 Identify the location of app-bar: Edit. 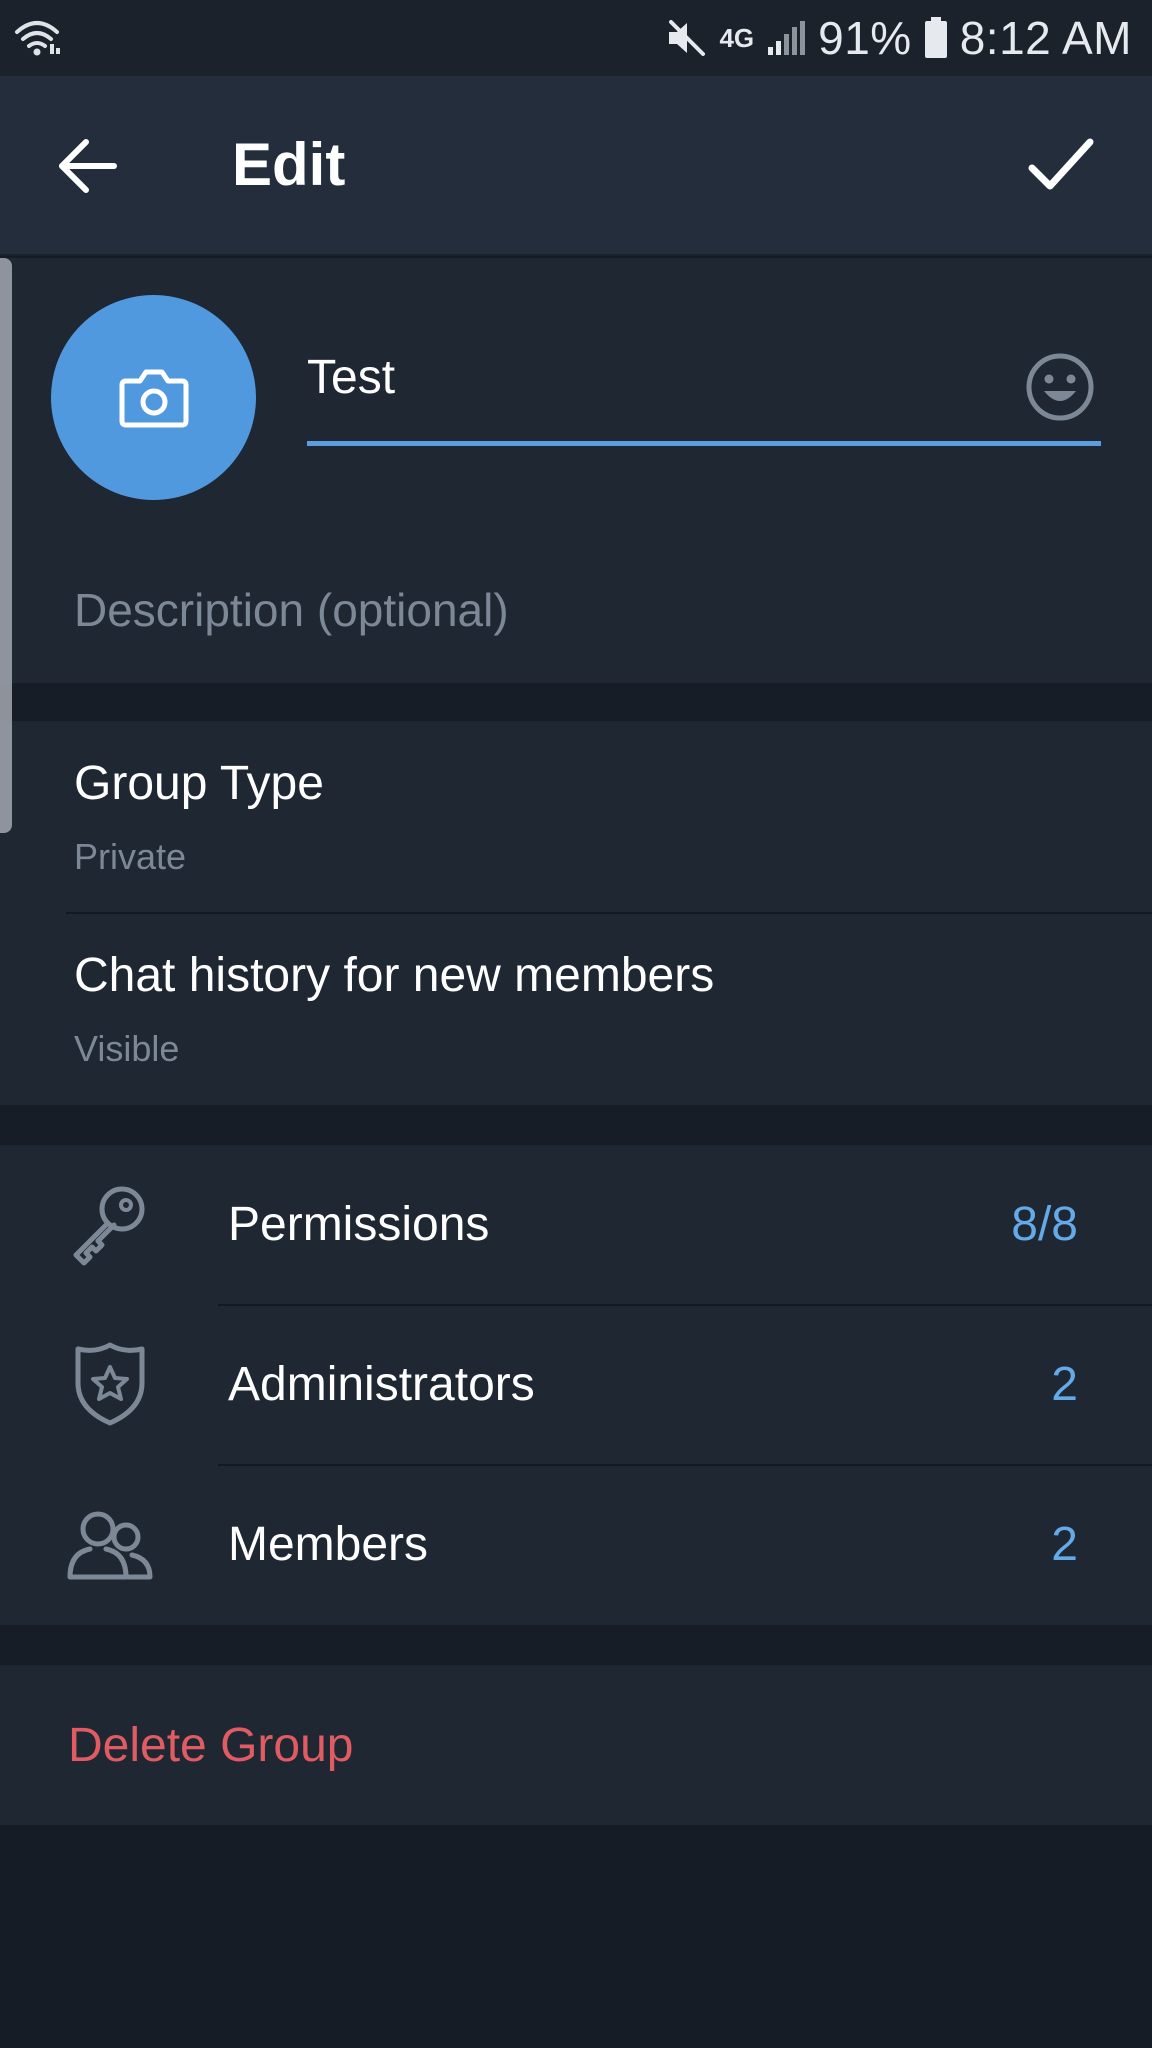
(576, 166).